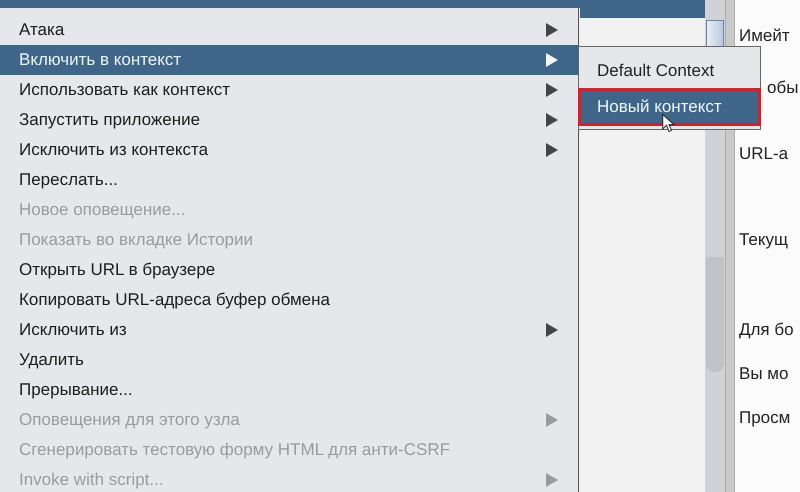  I want to click on menu-item: Исключить из, so click(289, 330).